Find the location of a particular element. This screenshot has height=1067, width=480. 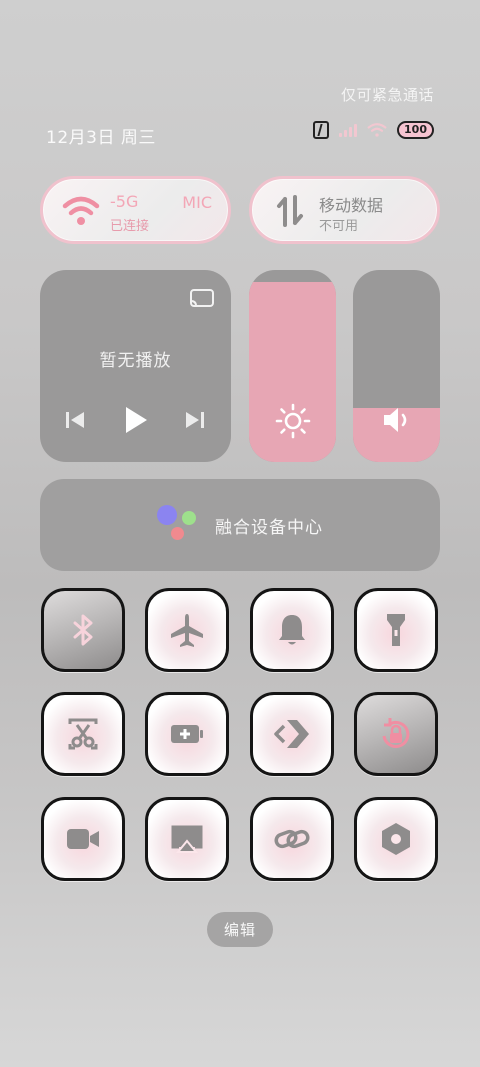

play-icon is located at coordinates (136, 420).